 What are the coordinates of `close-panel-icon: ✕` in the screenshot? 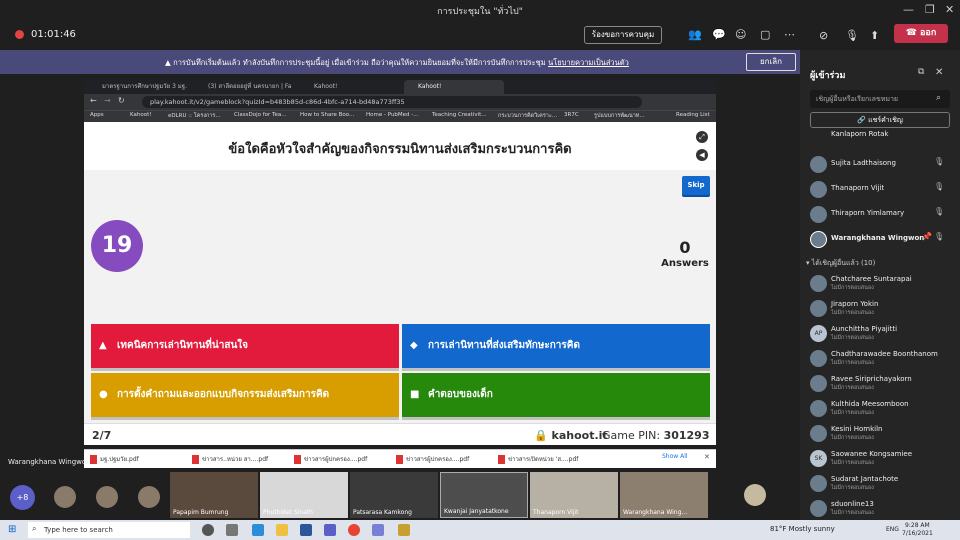 It's located at (939, 72).